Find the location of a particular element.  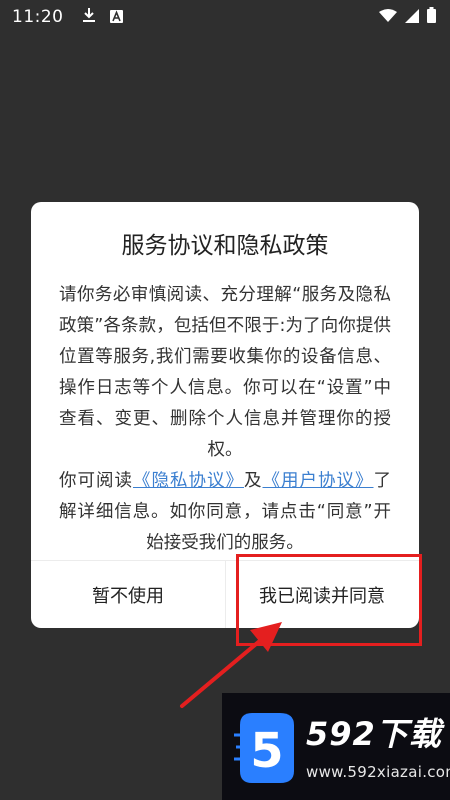

status-time: 11:20 is located at coordinates (38, 17).